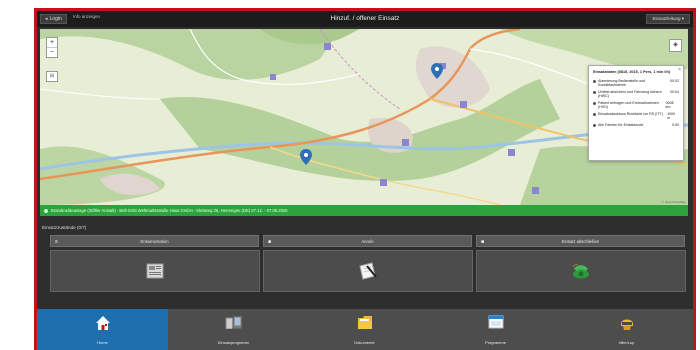 This screenshot has width=700, height=350. I want to click on close-incident-label: Einsatz abschließen, so click(580, 241).